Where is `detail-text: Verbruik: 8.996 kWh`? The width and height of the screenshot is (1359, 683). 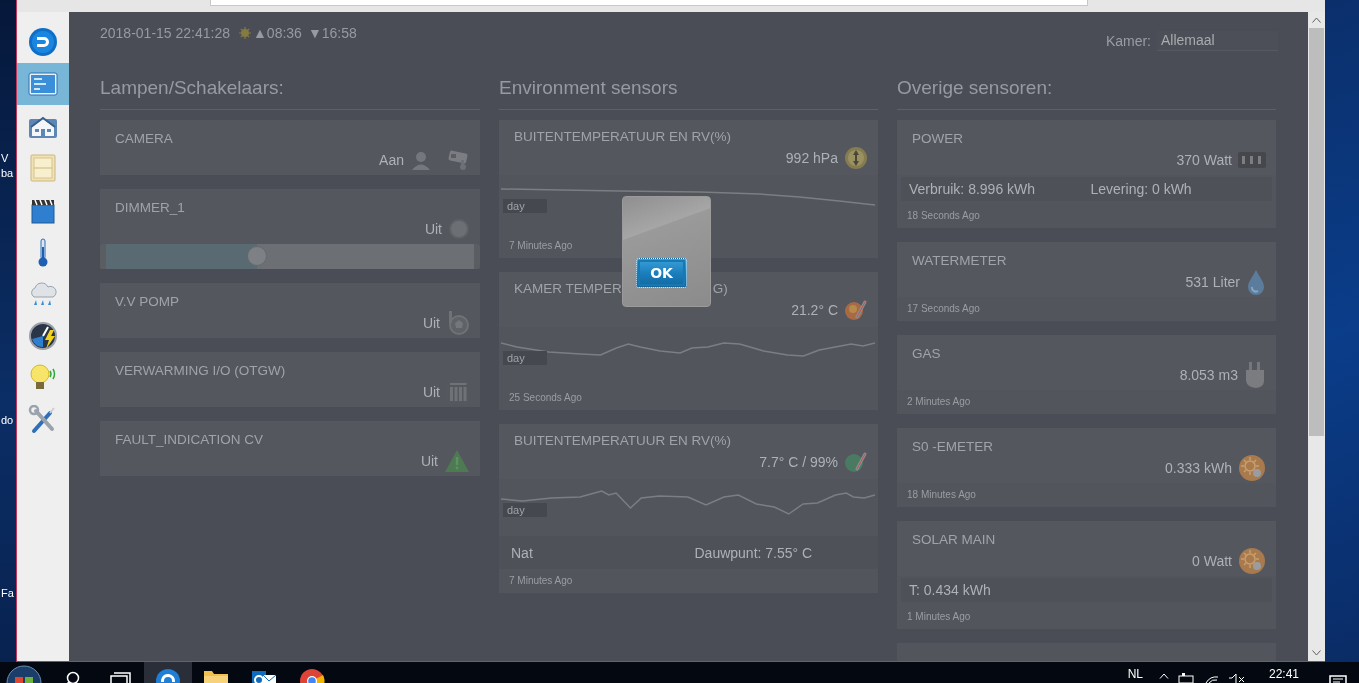 detail-text: Verbruik: 8.996 kWh is located at coordinates (973, 189).